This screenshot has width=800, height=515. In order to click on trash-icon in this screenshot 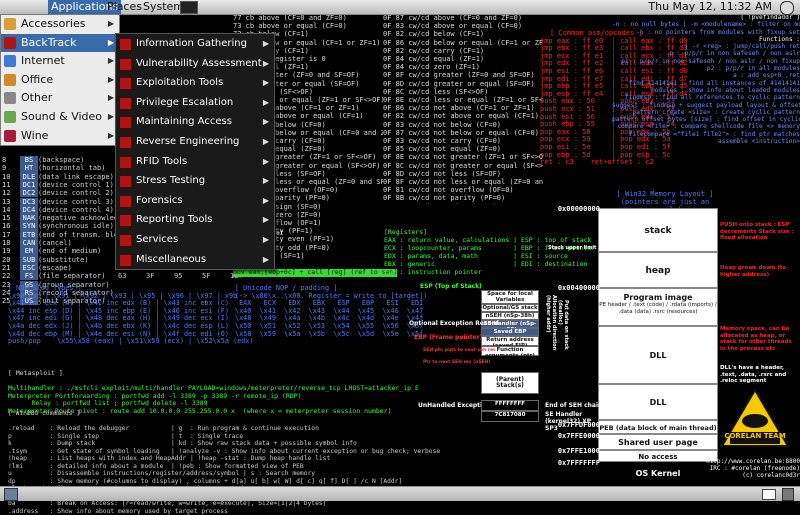, I will do `click(788, 494)`.